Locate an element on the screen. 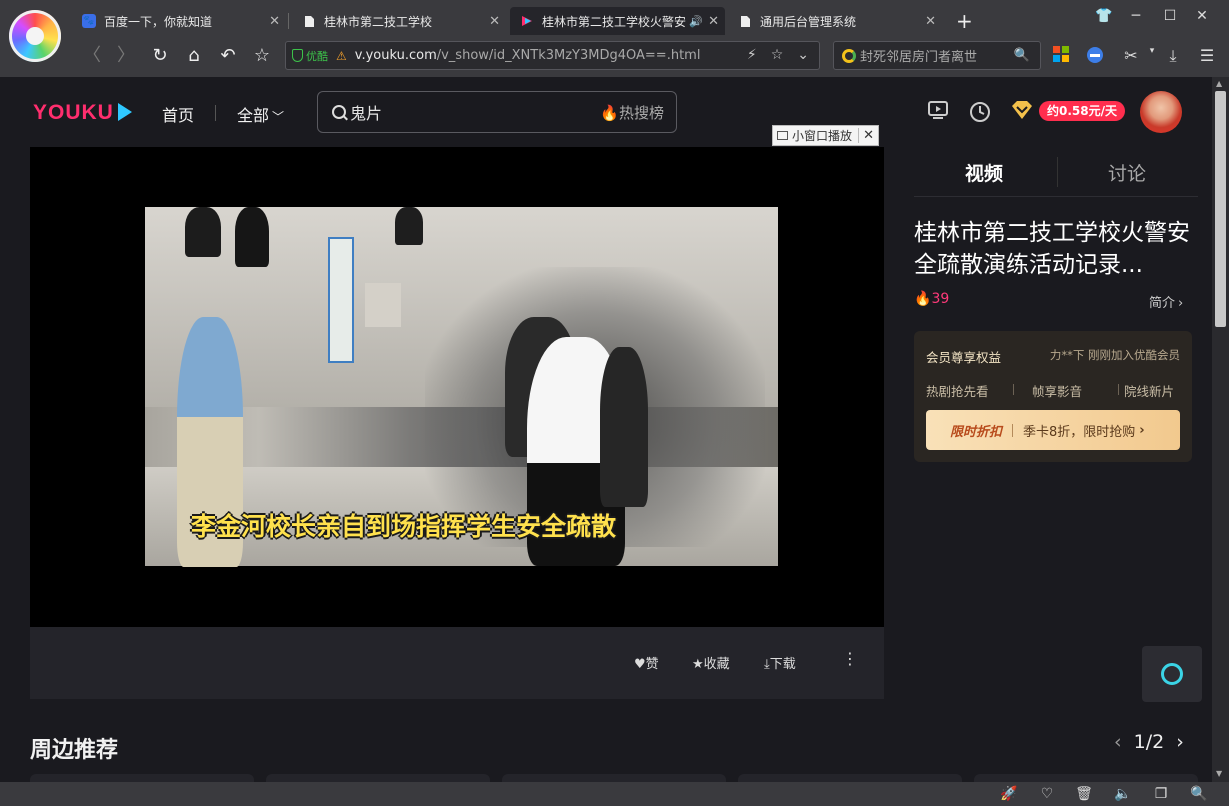 This screenshot has height=806, width=1229. mini-window-bar: 小窗口播放 ✕ is located at coordinates (826, 135).